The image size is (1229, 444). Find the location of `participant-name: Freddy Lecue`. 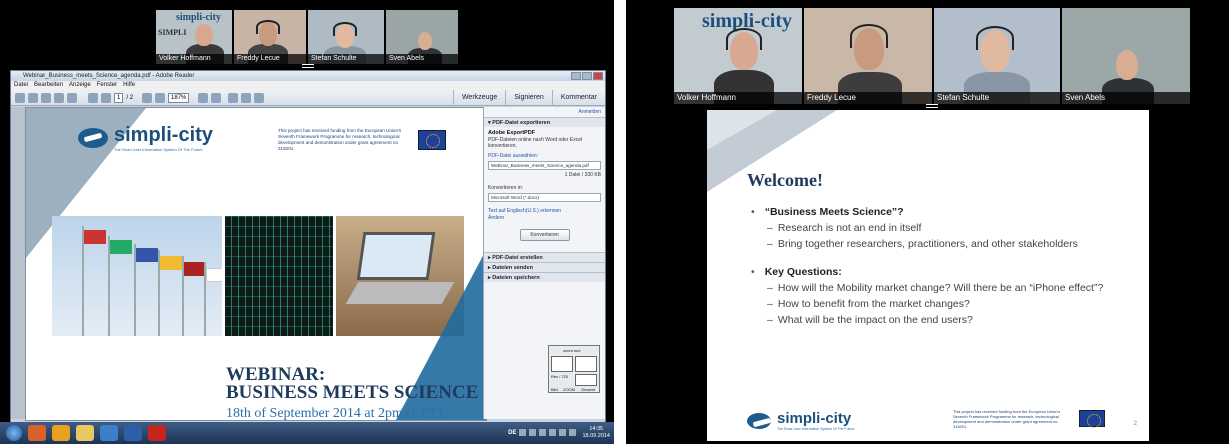

participant-name: Freddy Lecue is located at coordinates (868, 98).